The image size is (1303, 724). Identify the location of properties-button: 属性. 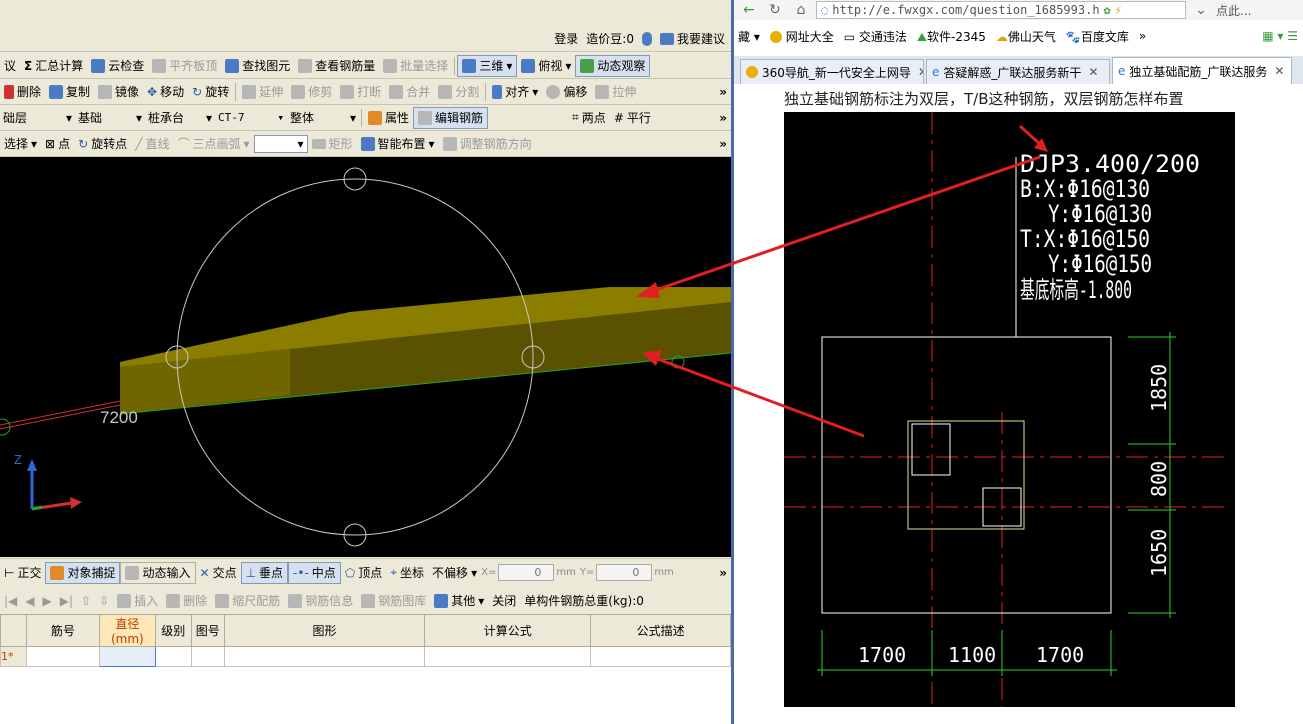
(388, 118).